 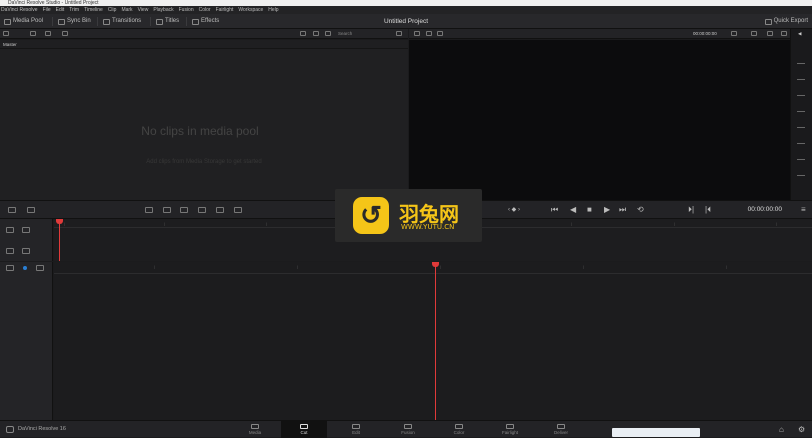 What do you see at coordinates (784, 33) in the screenshot?
I see `annotation-icon` at bounding box center [784, 33].